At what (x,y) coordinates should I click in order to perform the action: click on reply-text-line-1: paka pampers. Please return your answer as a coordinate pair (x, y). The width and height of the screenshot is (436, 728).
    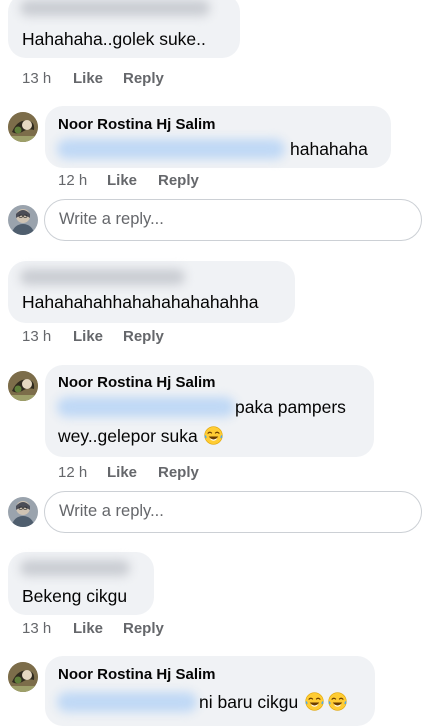
    Looking at the image, I should click on (290, 407).